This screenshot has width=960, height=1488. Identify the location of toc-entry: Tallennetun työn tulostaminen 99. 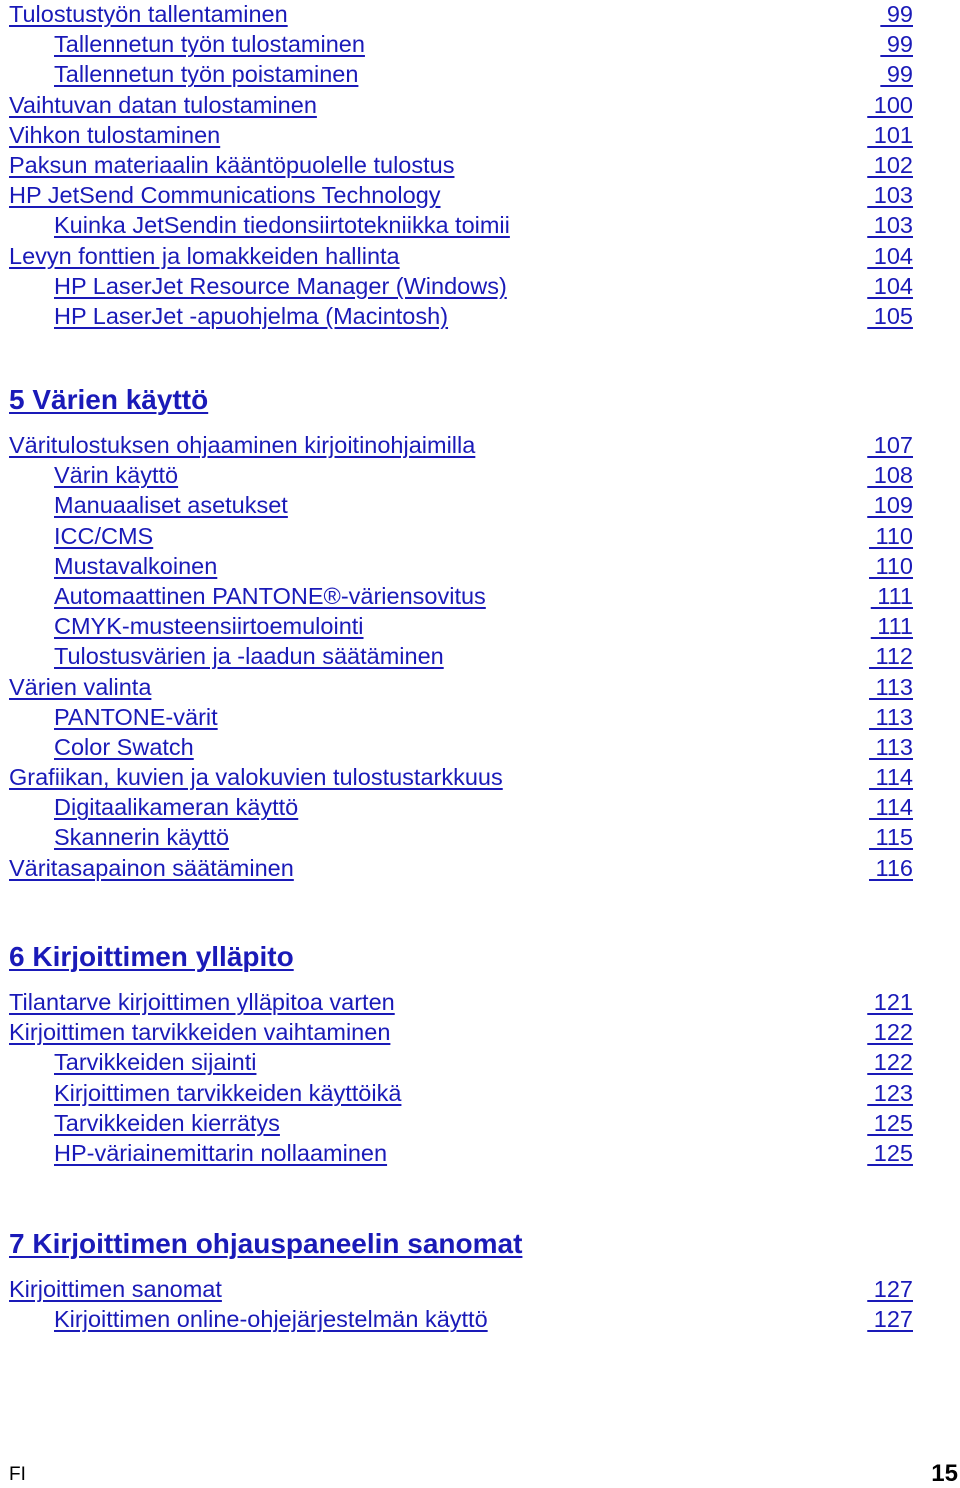
(480, 45).